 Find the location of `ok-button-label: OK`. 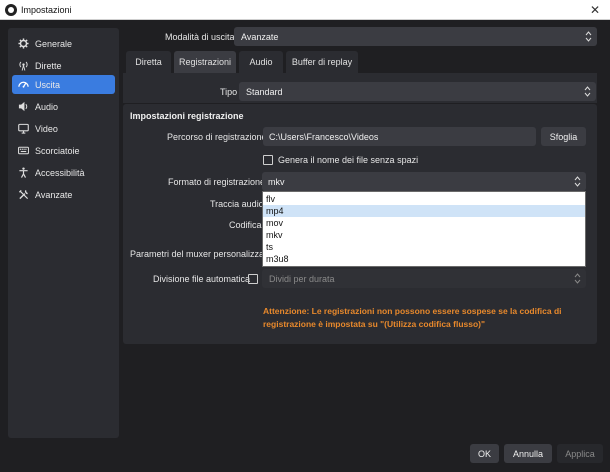

ok-button-label: OK is located at coordinates (484, 453).